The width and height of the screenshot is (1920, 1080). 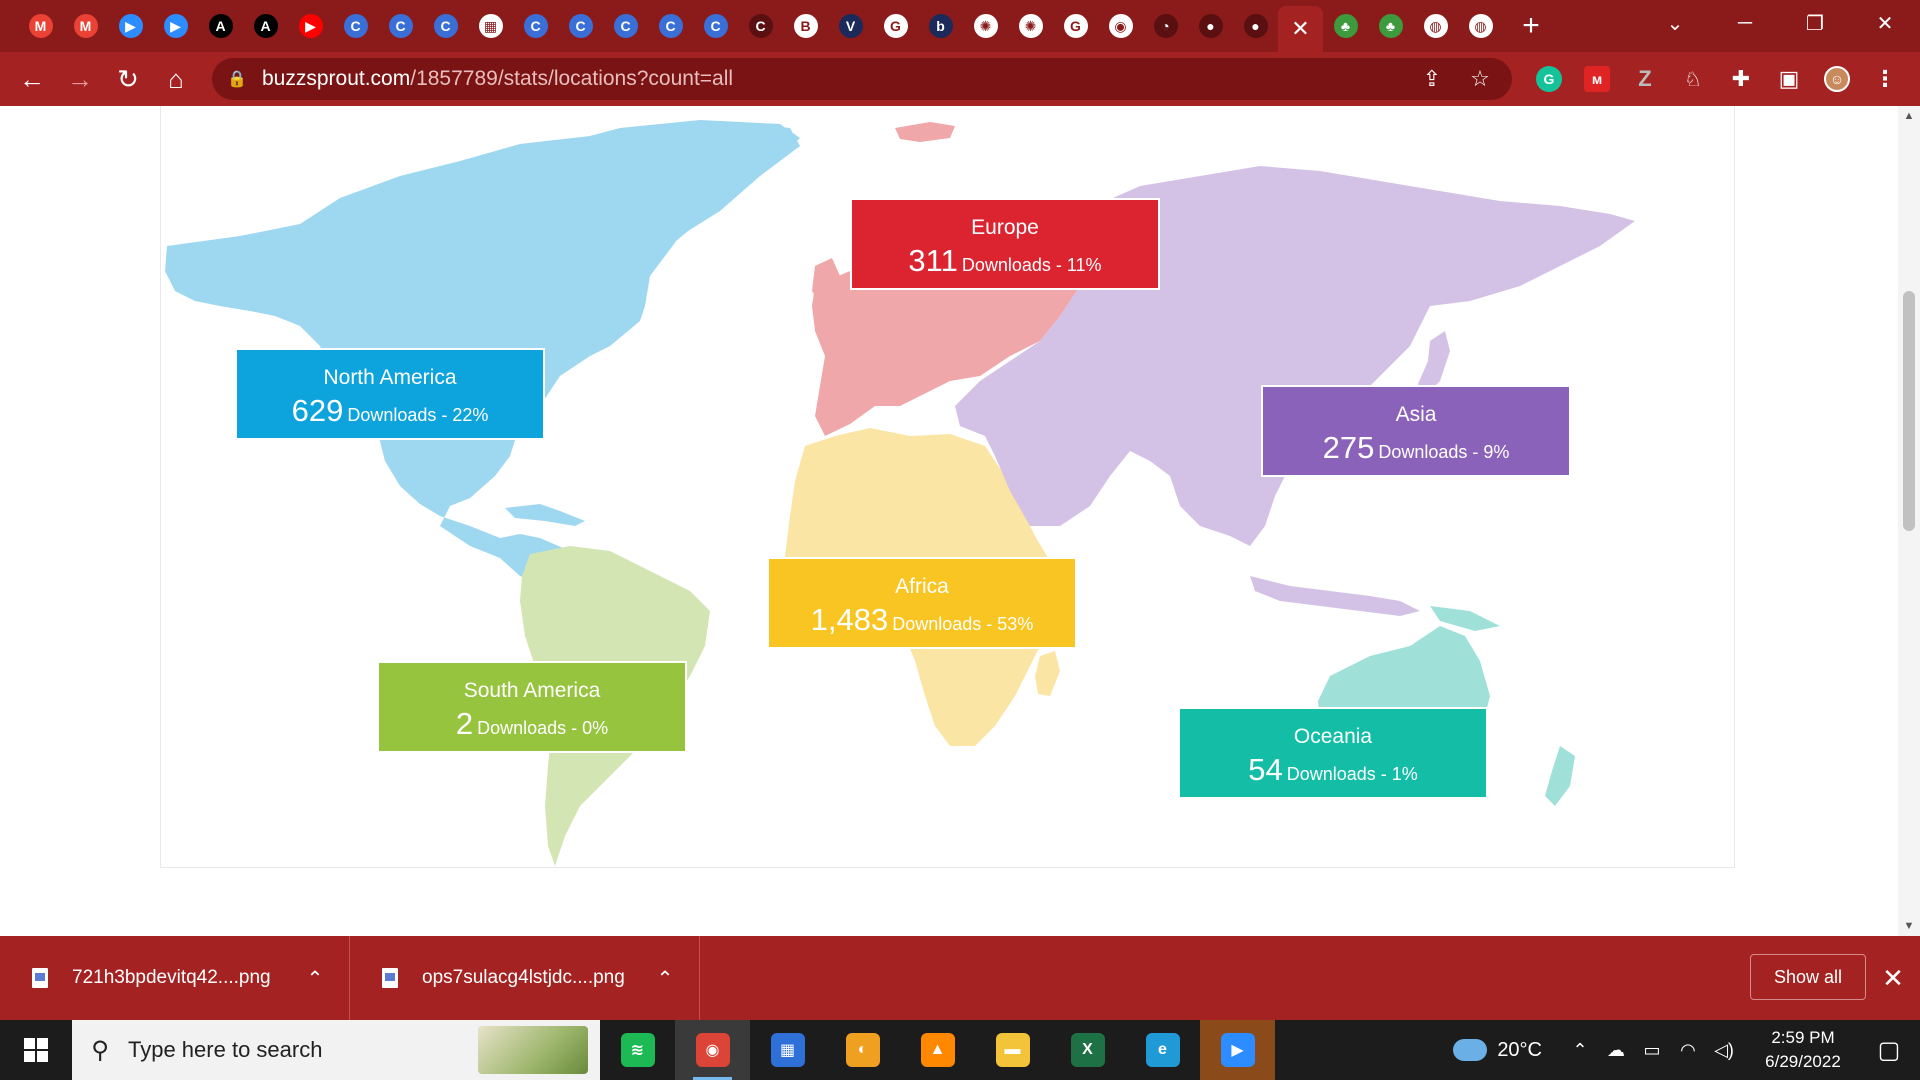 What do you see at coordinates (1012, 1050) in the screenshot?
I see `taskbar-app-file-explorer: ▬` at bounding box center [1012, 1050].